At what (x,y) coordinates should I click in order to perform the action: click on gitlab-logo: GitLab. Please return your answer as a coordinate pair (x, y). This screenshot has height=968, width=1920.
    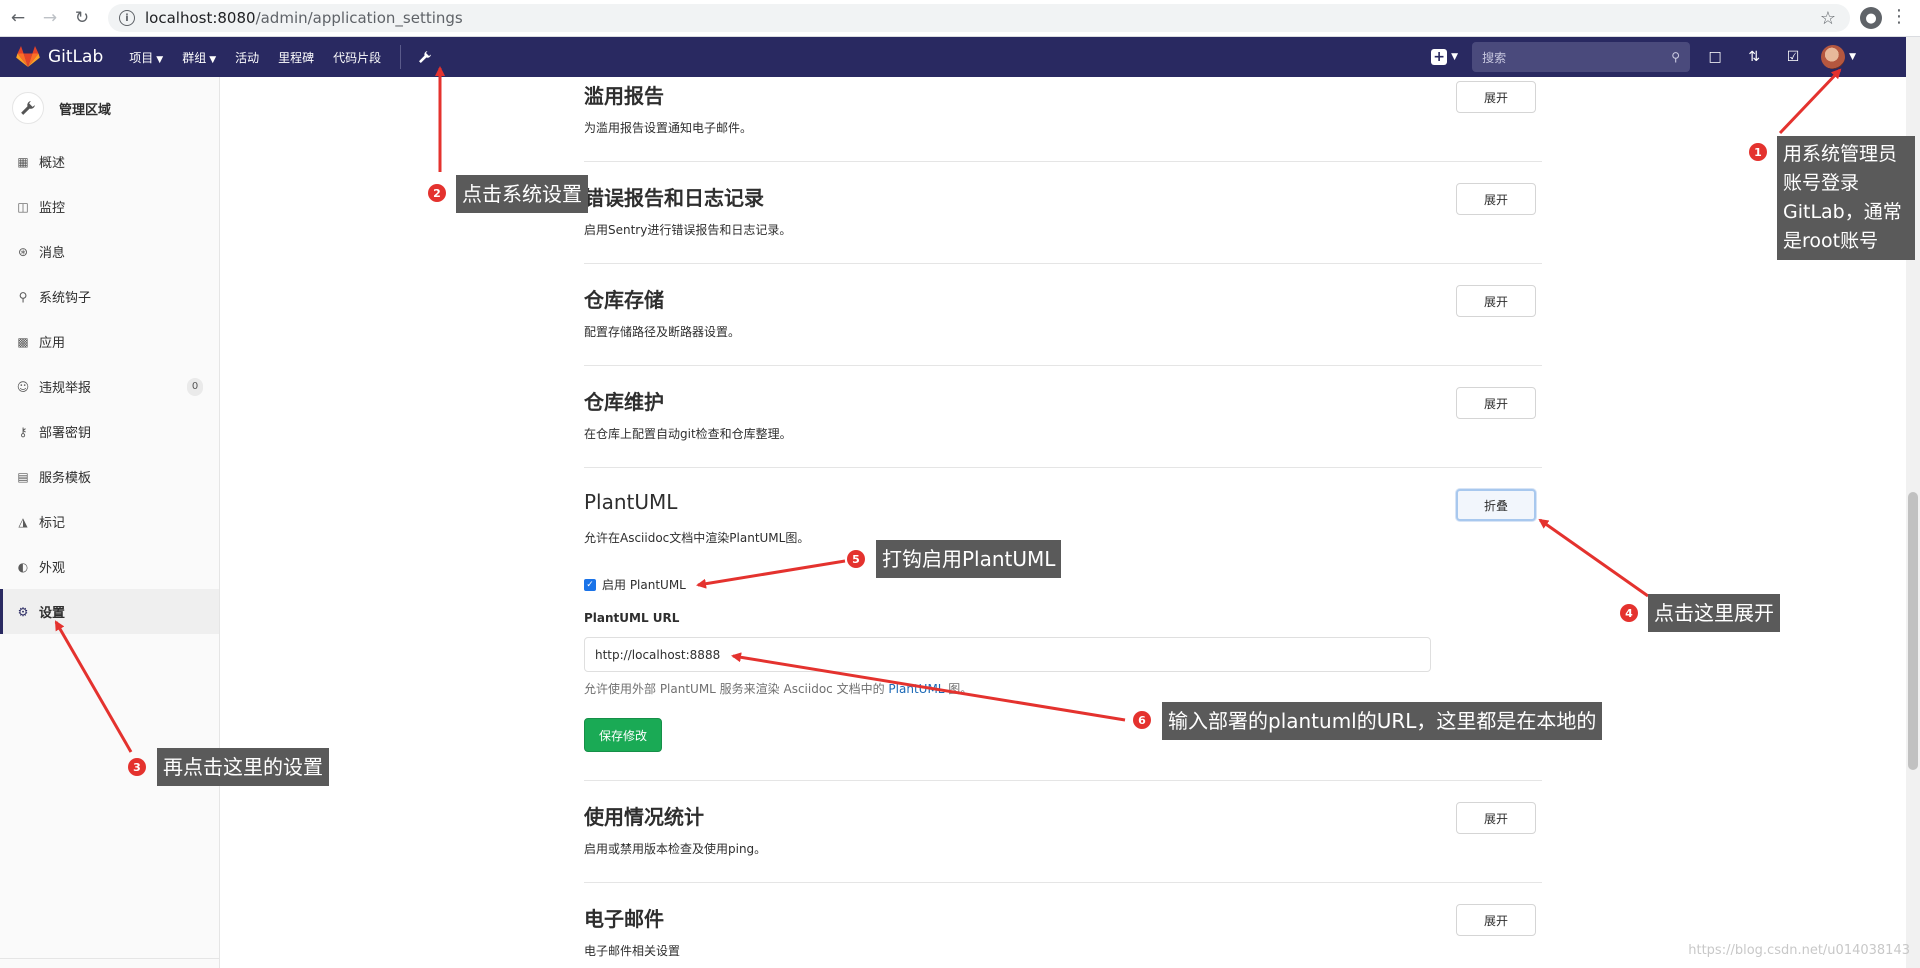
    Looking at the image, I should click on (59, 57).